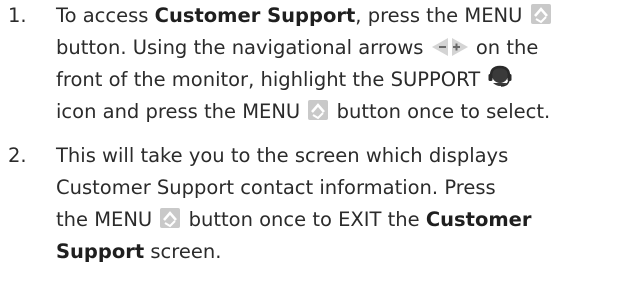  Describe the element at coordinates (500, 77) in the screenshot. I see `support-headset-icon` at that location.